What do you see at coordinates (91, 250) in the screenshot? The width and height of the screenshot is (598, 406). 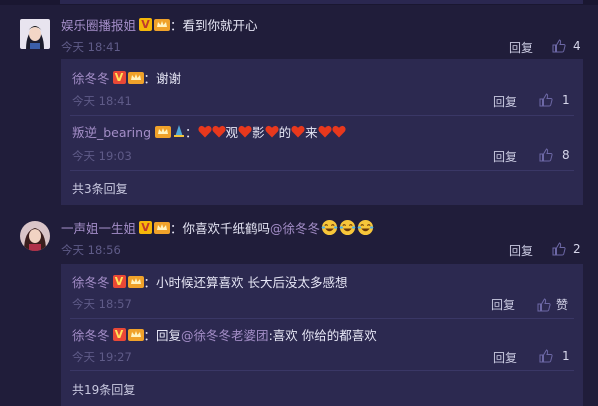 I see `timestamp: 今天 18:56` at bounding box center [91, 250].